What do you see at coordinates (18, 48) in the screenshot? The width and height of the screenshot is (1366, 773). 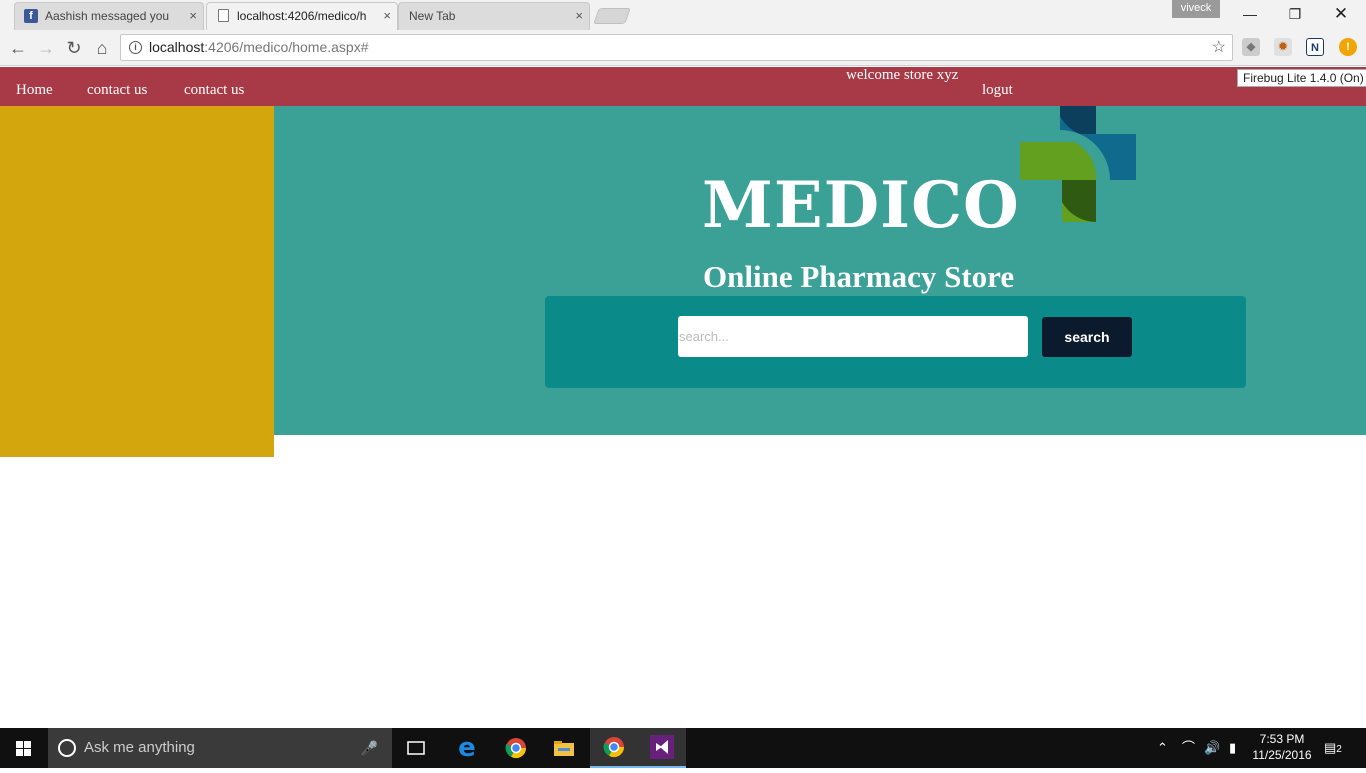 I see `back-icon: ←` at bounding box center [18, 48].